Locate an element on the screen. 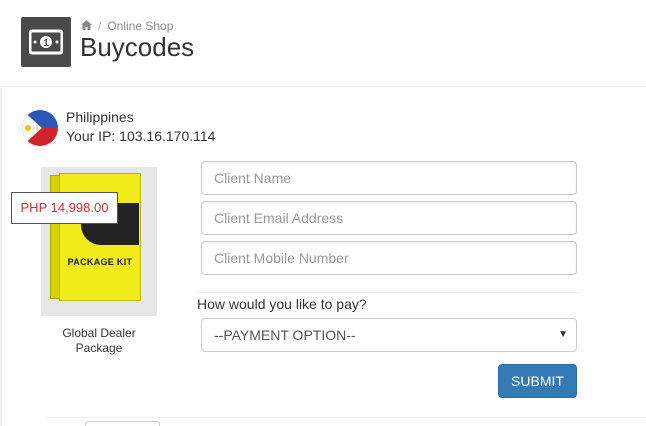  money-bill-icon: 1 is located at coordinates (46, 42).